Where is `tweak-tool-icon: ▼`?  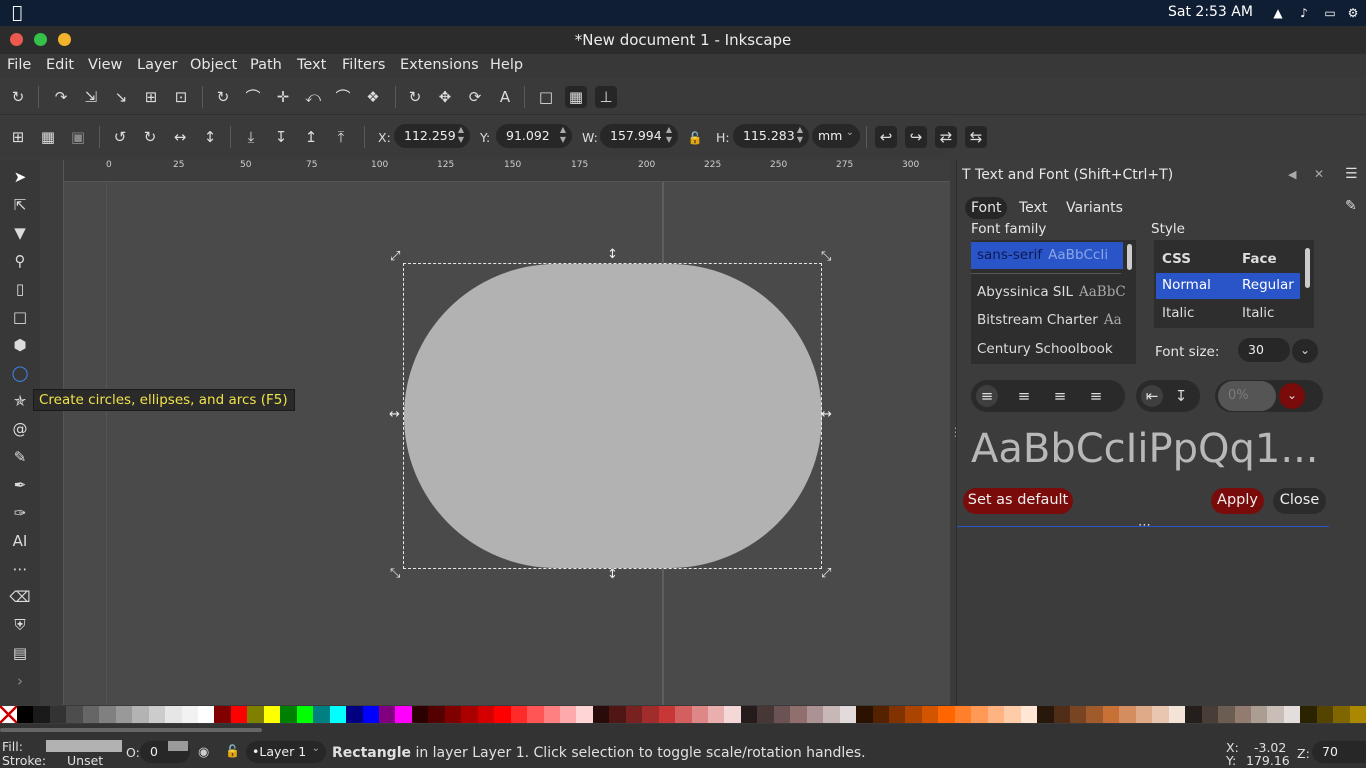 tweak-tool-icon: ▼ is located at coordinates (20, 233).